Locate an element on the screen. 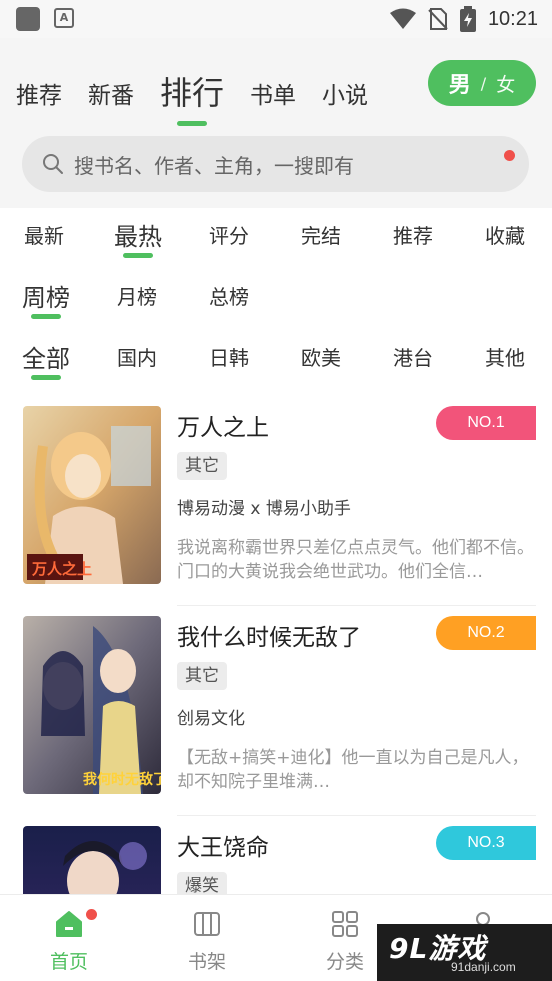 The height and width of the screenshot is (981, 552). cover-title-text: 我何时无敌了 is located at coordinates (122, 779).